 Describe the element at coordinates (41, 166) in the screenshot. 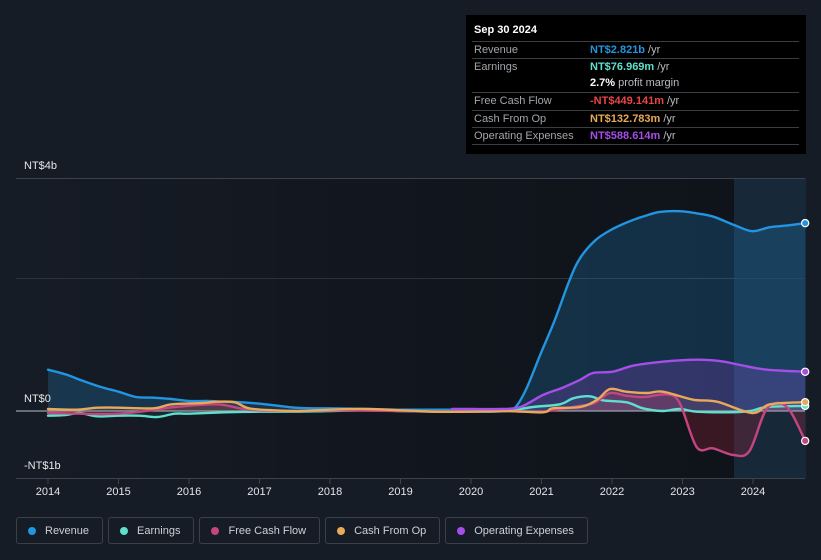

I see `y-tick-label-top: NT$4b` at that location.